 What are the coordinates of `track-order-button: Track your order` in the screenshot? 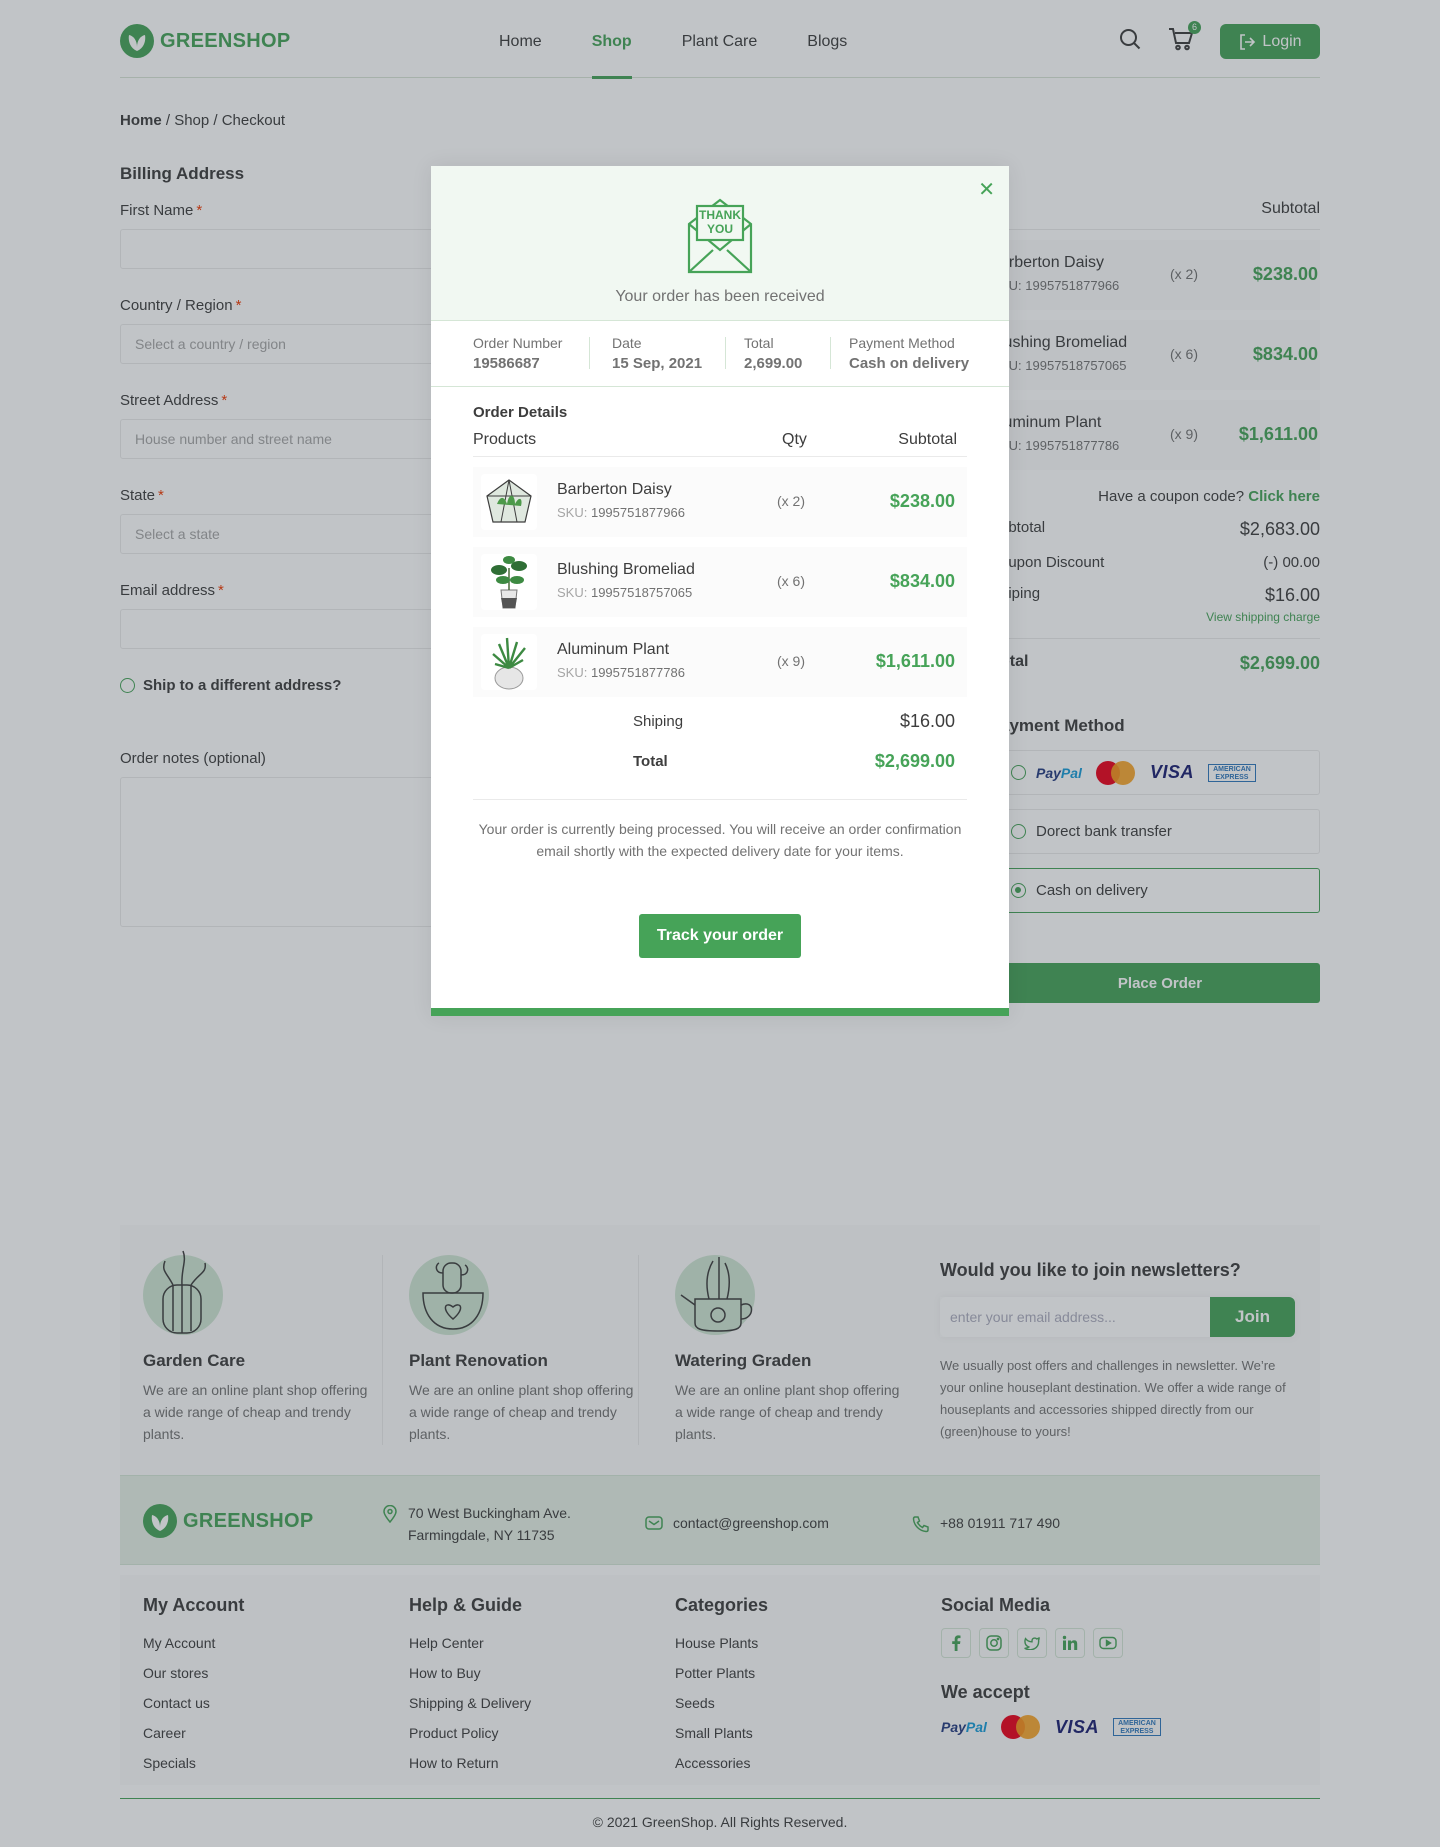 It's located at (720, 936).